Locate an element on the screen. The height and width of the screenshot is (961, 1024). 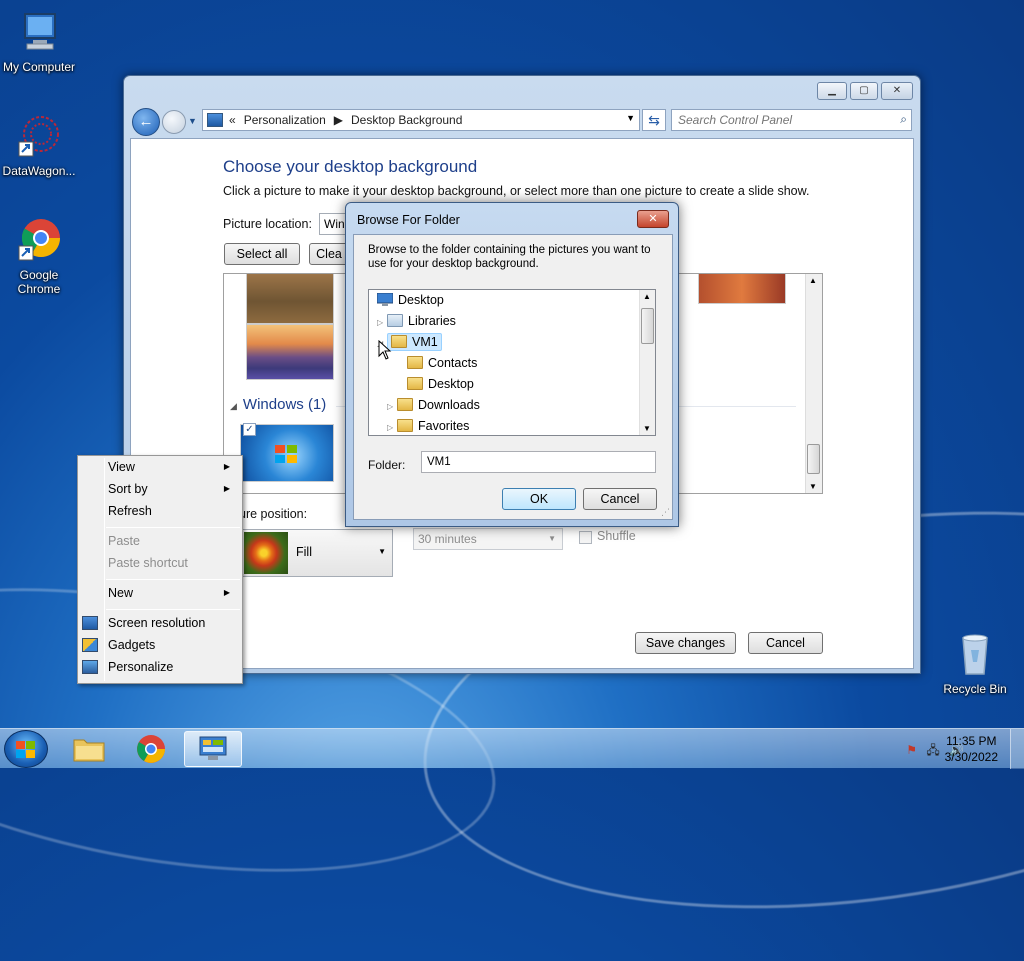
desktop-icon-label: My Computer is located at coordinates (39, 67).